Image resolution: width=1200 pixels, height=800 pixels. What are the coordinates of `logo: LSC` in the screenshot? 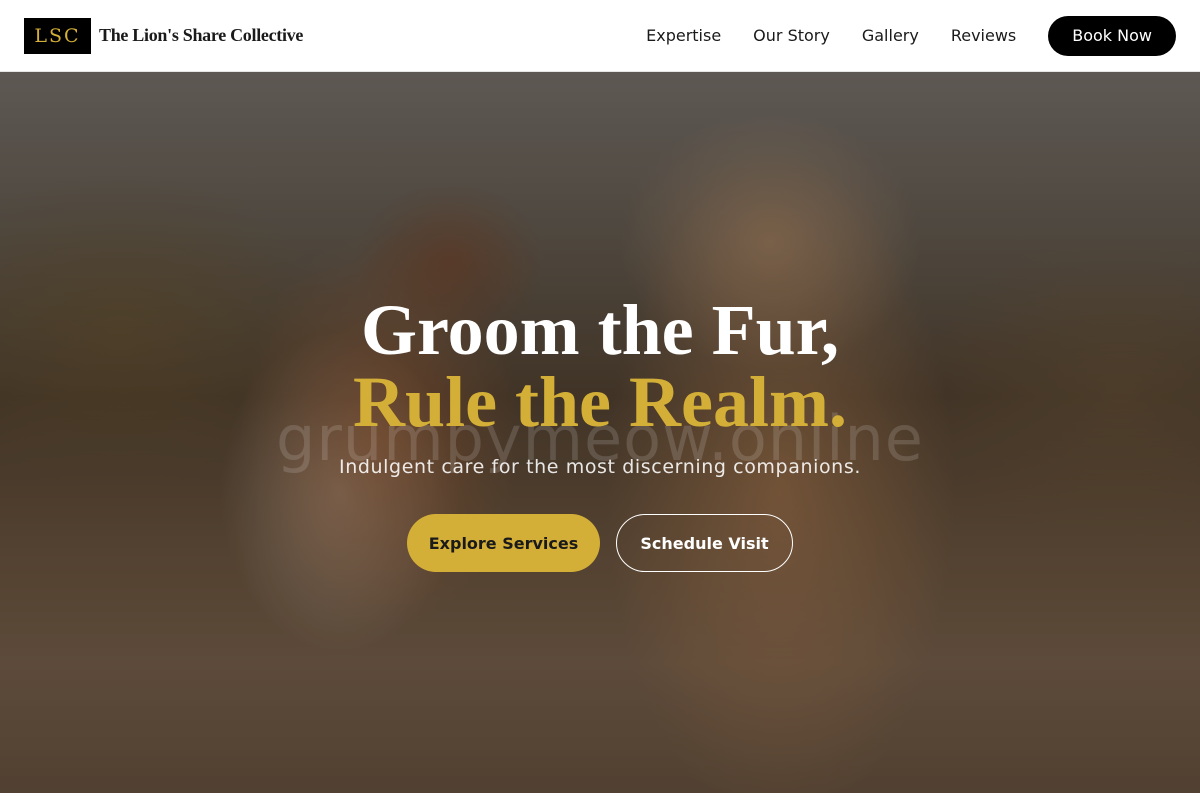 It's located at (57, 35).